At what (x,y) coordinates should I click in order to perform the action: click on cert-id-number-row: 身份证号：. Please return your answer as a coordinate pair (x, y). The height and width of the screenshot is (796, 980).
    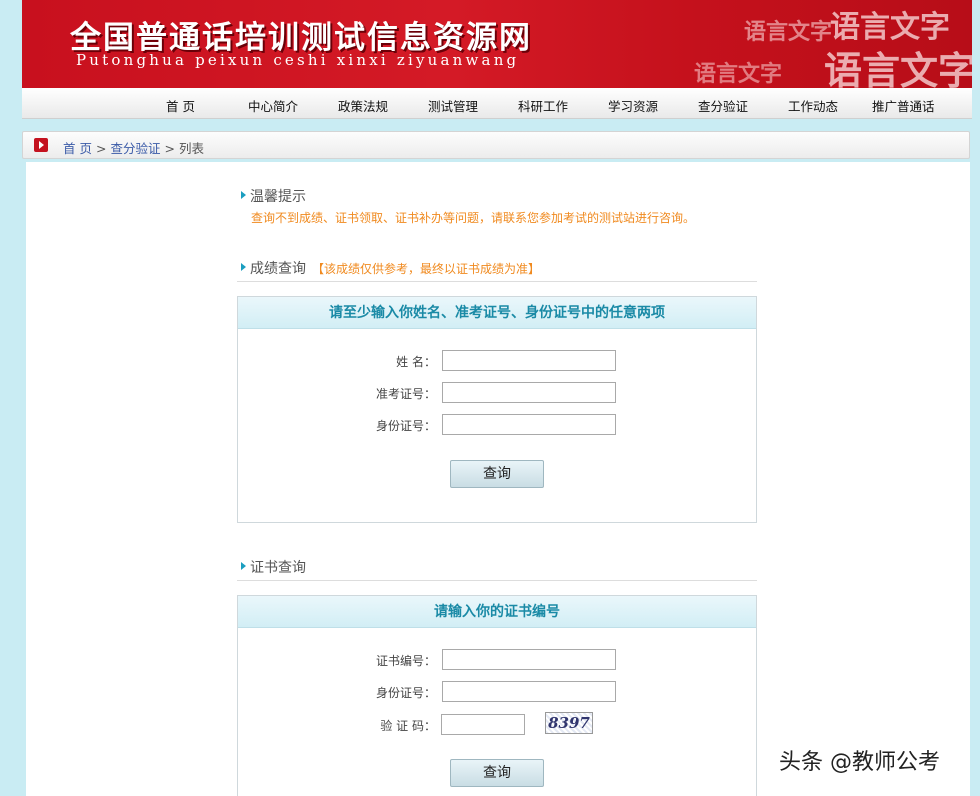
    Looking at the image, I should click on (497, 692).